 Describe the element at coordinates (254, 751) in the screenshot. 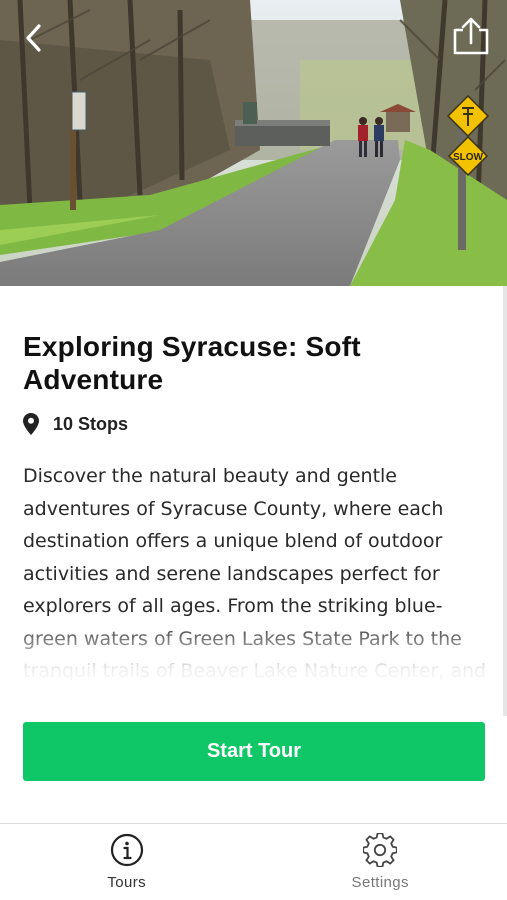

I see `start-tour-button: Start Tour` at that location.